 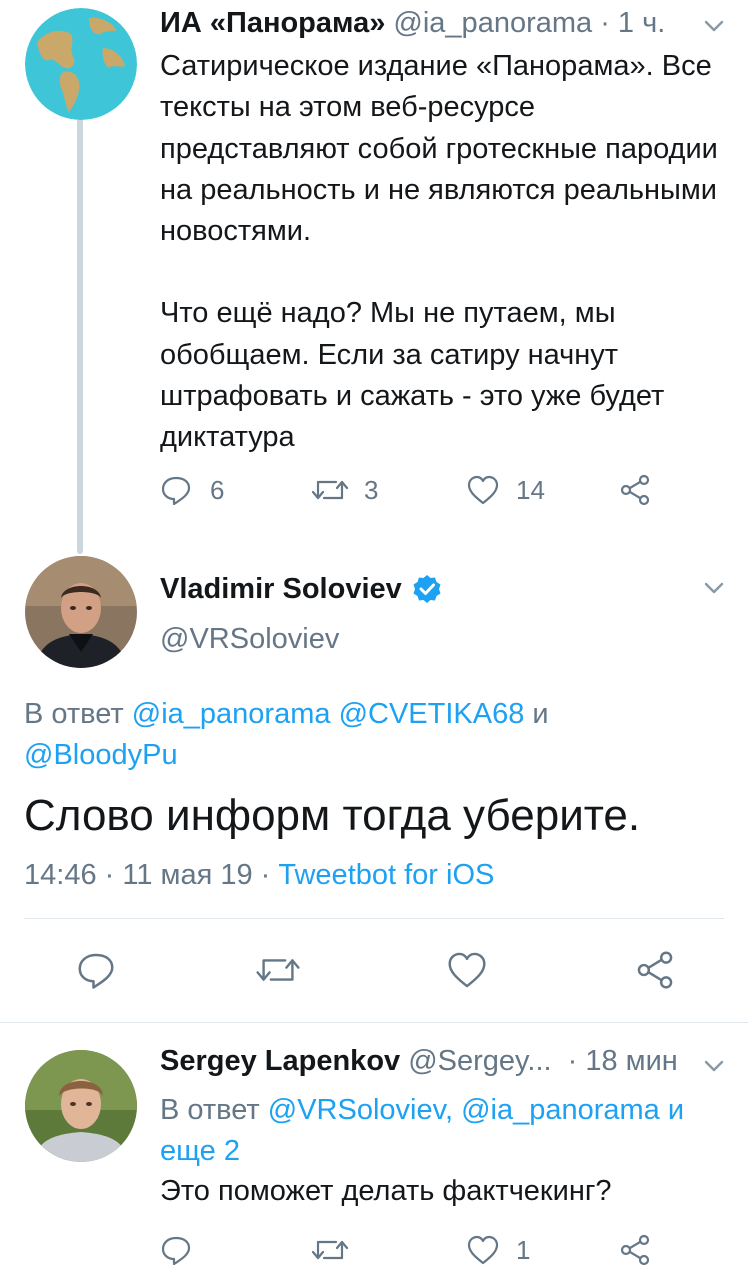 What do you see at coordinates (332, 815) in the screenshot?
I see `tweet-text: Слово информ тогда уберите.` at bounding box center [332, 815].